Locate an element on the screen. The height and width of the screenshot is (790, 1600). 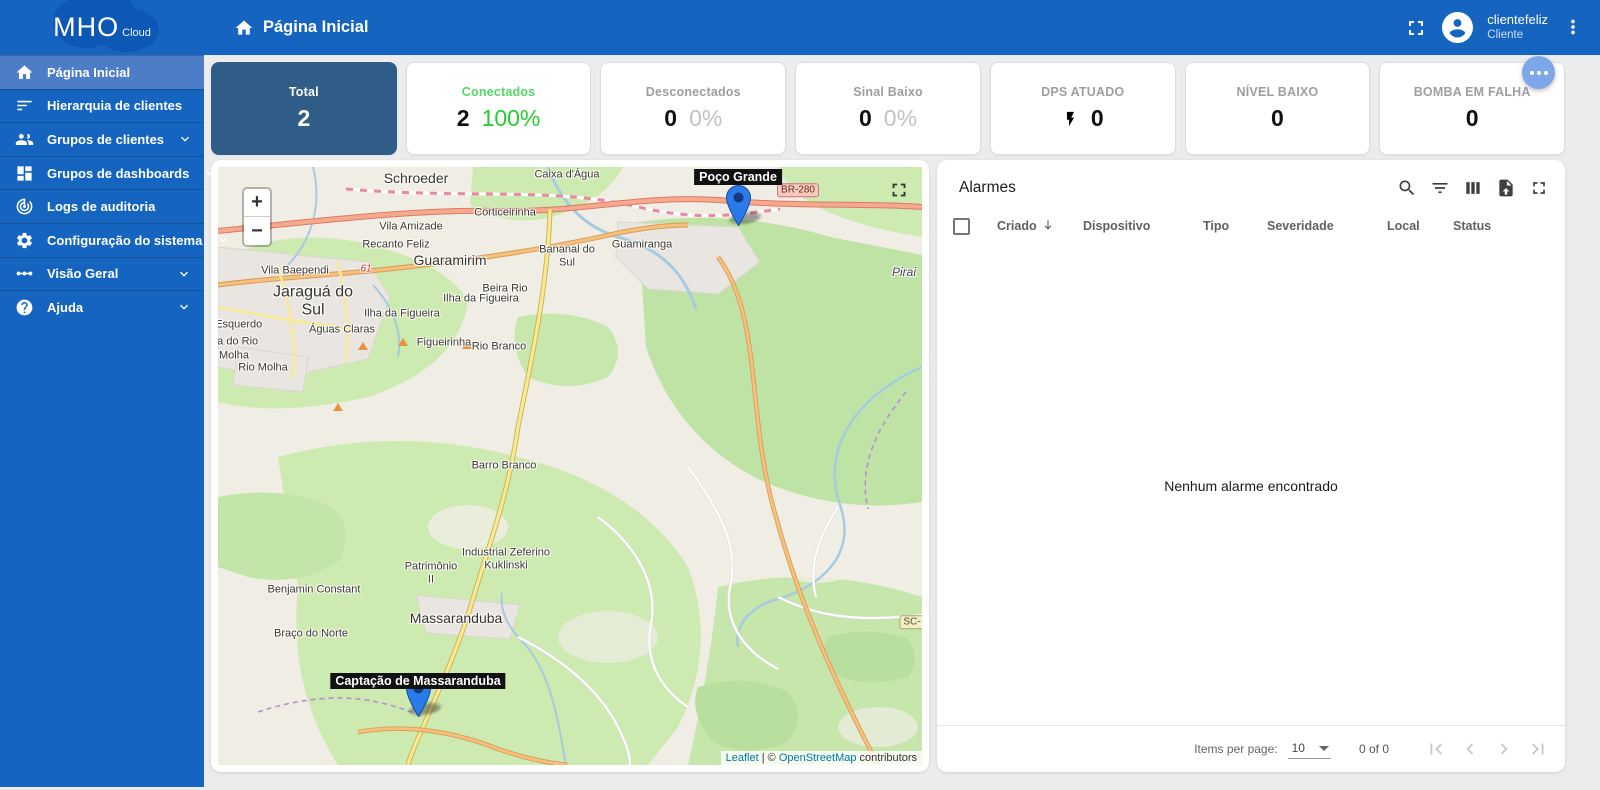
sidebar-item-visao-geral: Visão Geral is located at coordinates (102, 273).